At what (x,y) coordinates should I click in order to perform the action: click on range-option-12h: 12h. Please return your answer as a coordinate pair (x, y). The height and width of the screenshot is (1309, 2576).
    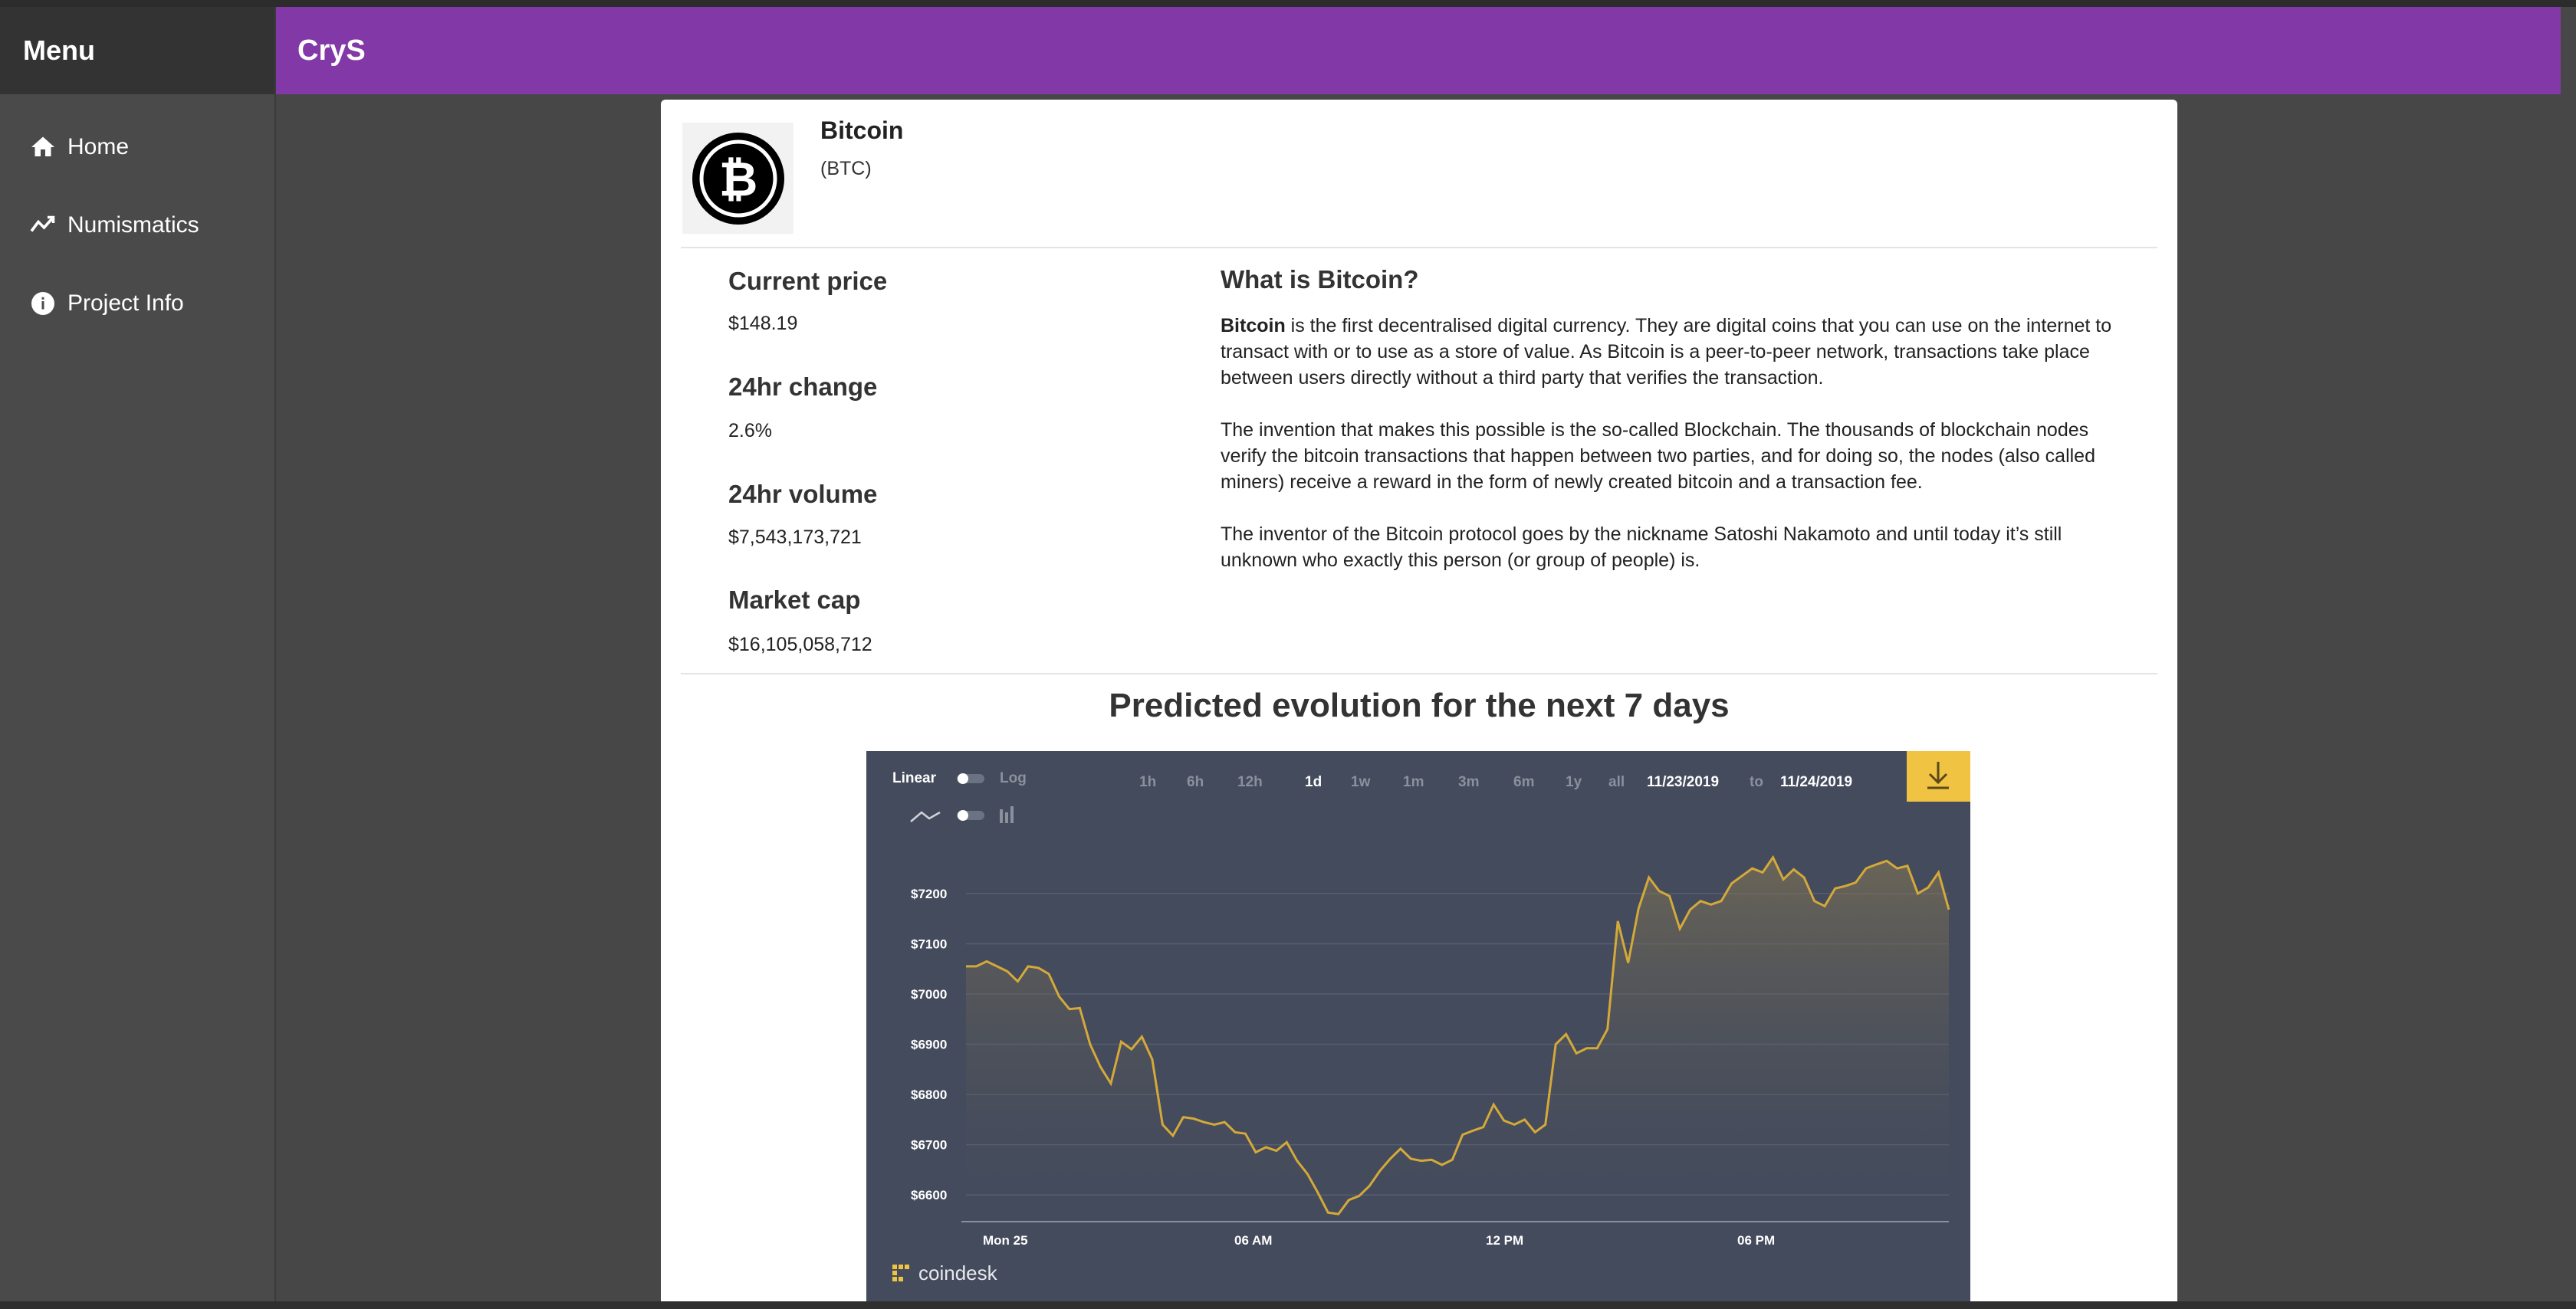
    Looking at the image, I should click on (1250, 782).